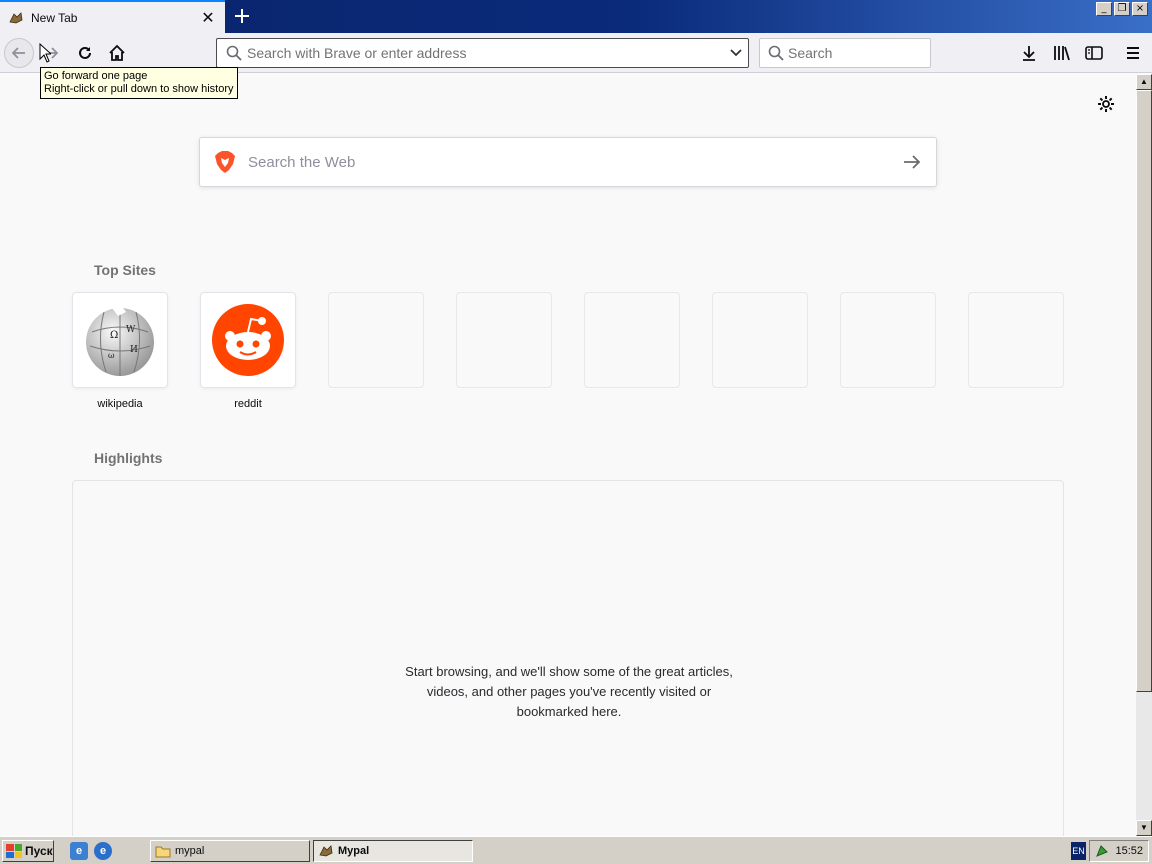 This screenshot has height=864, width=1152. I want to click on vertical-scrollbar: ▲ ▼, so click(1144, 455).